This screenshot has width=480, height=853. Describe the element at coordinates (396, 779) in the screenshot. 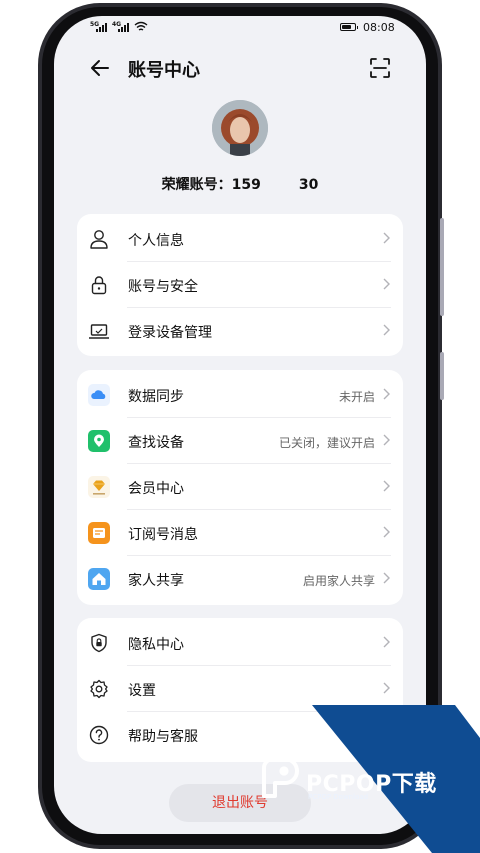

I see `watermark-banner` at that location.